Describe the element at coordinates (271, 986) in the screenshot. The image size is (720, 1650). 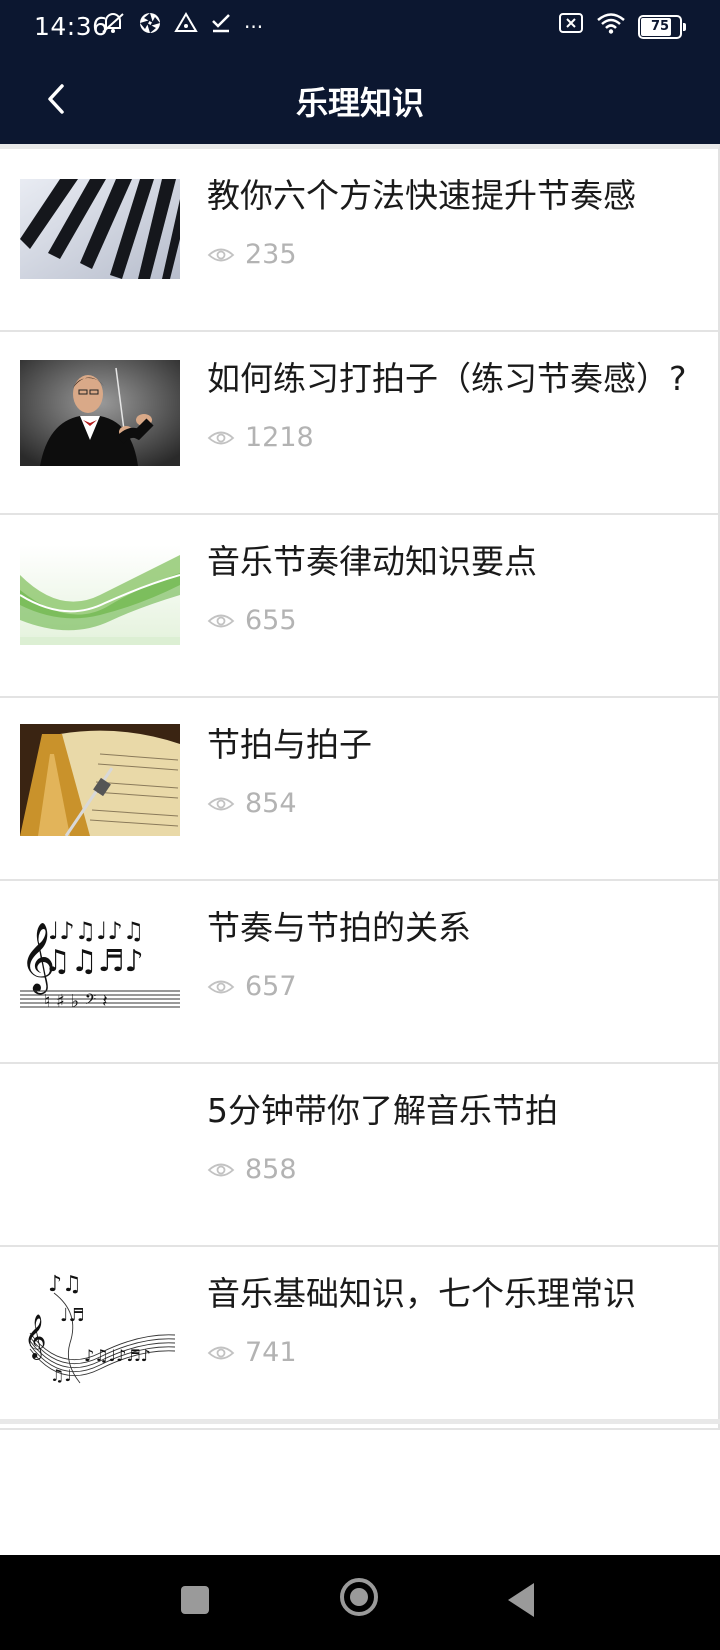
I see `view-count-value: 657` at that location.